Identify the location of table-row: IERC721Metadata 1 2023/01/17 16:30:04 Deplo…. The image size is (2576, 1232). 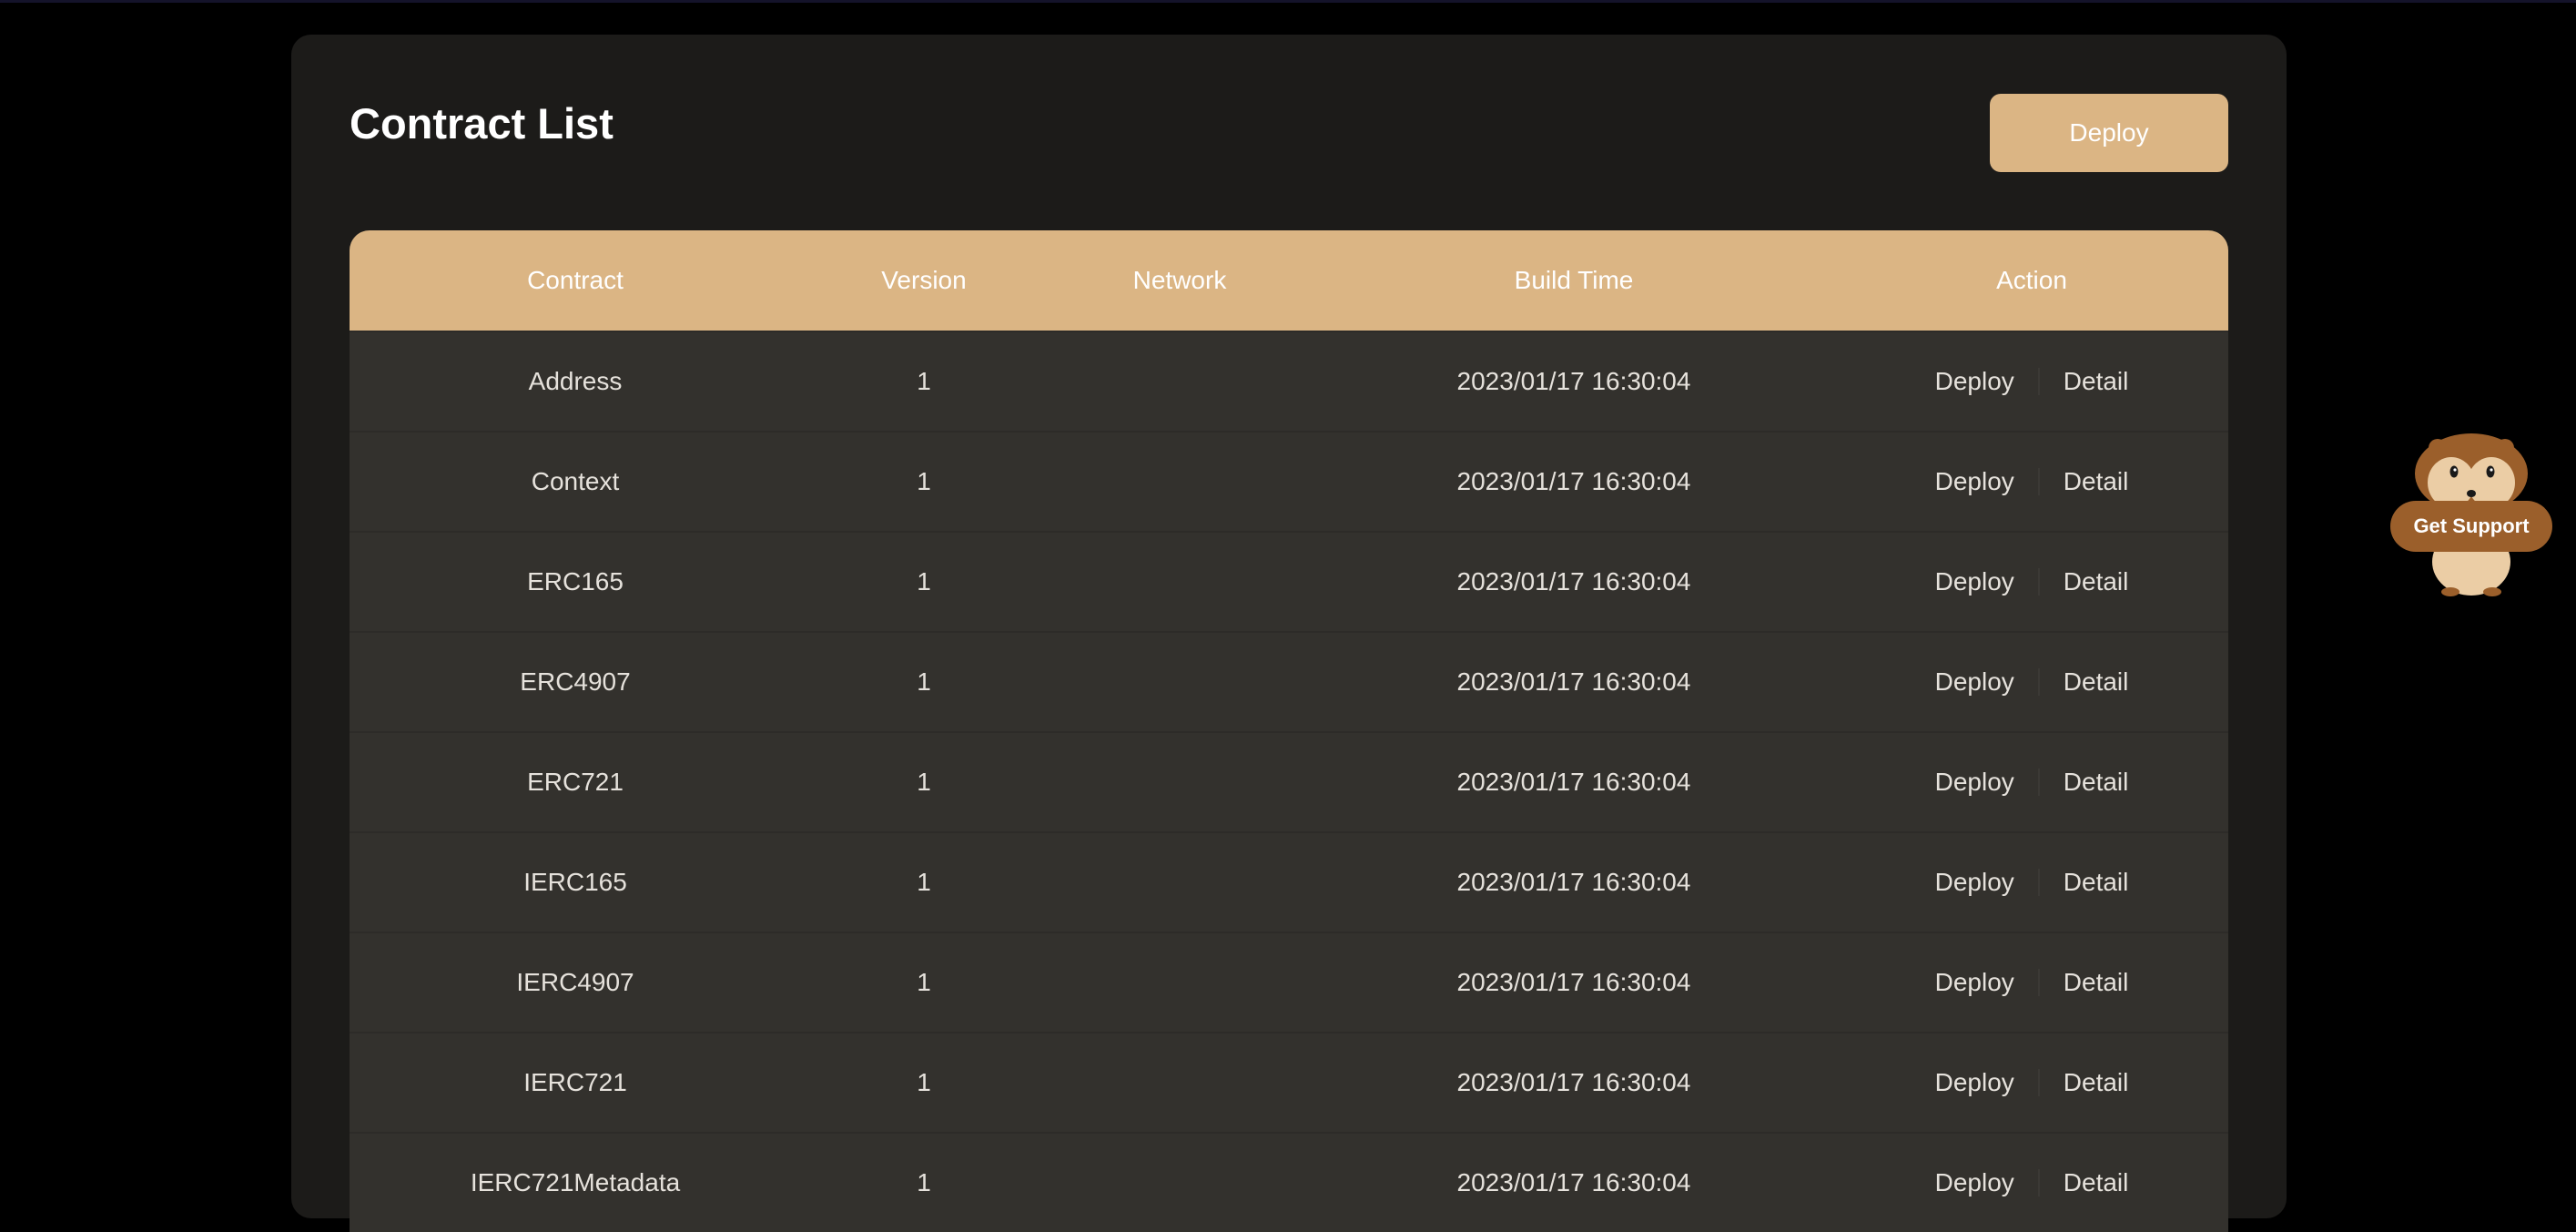
(1289, 1182).